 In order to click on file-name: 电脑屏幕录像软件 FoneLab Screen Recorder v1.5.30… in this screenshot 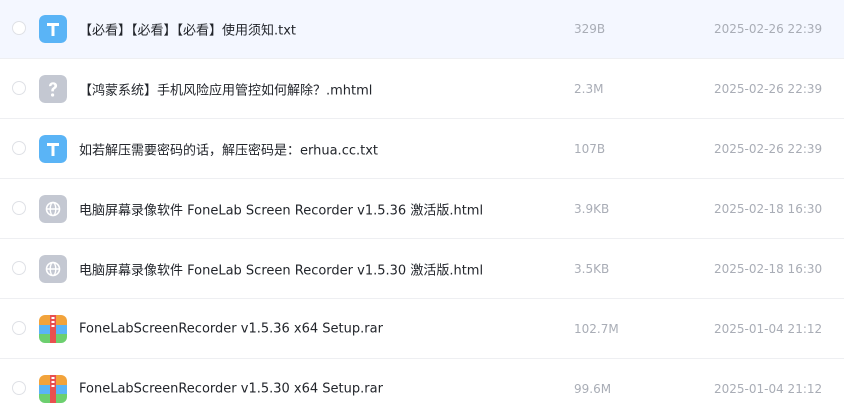, I will do `click(281, 269)`.